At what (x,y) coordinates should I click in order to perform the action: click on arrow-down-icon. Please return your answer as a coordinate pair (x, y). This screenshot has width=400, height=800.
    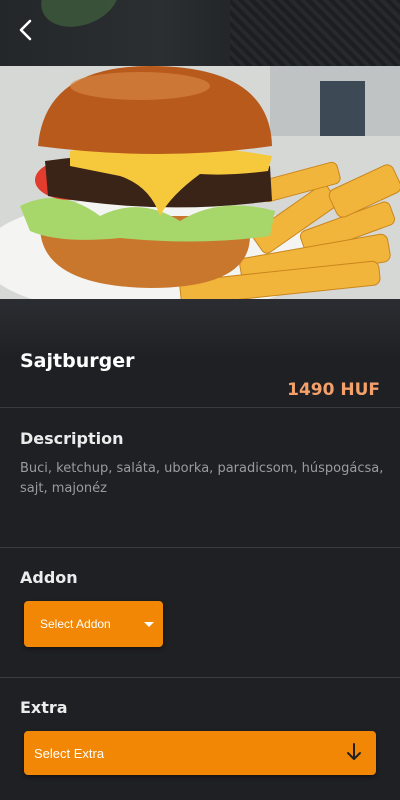
    Looking at the image, I should click on (354, 751).